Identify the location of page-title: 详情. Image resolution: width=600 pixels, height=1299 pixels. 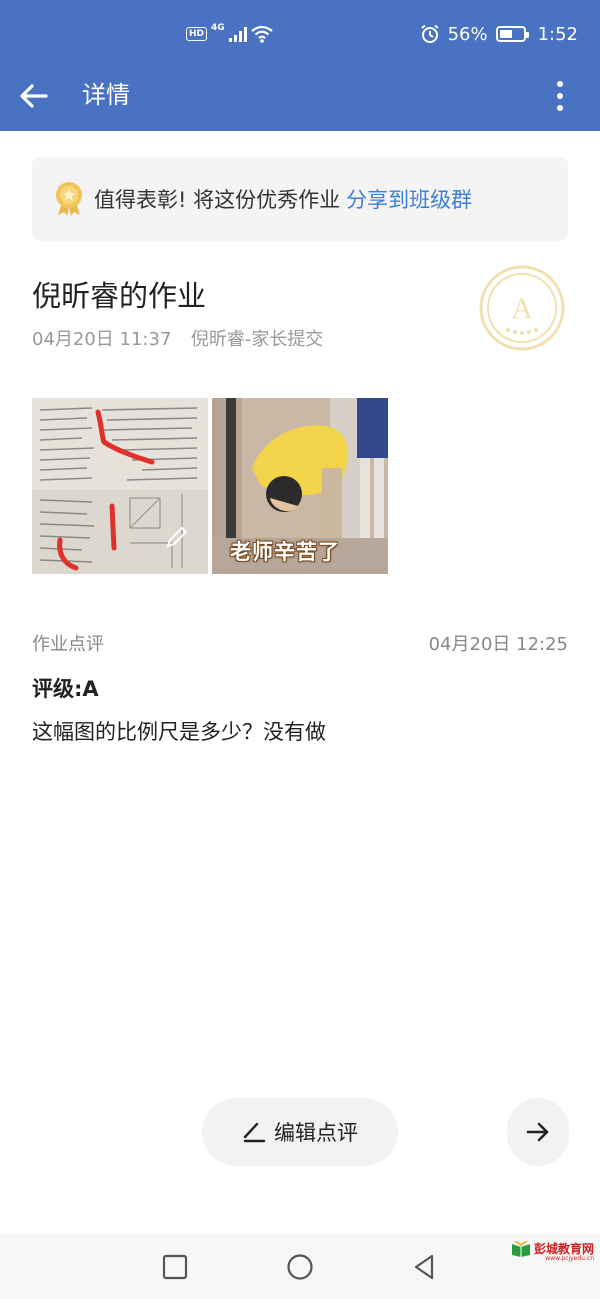
(106, 95).